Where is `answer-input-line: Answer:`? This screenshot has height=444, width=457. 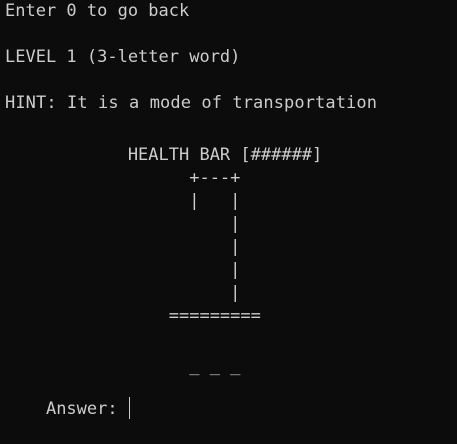
answer-input-line: Answer: is located at coordinates (67, 409).